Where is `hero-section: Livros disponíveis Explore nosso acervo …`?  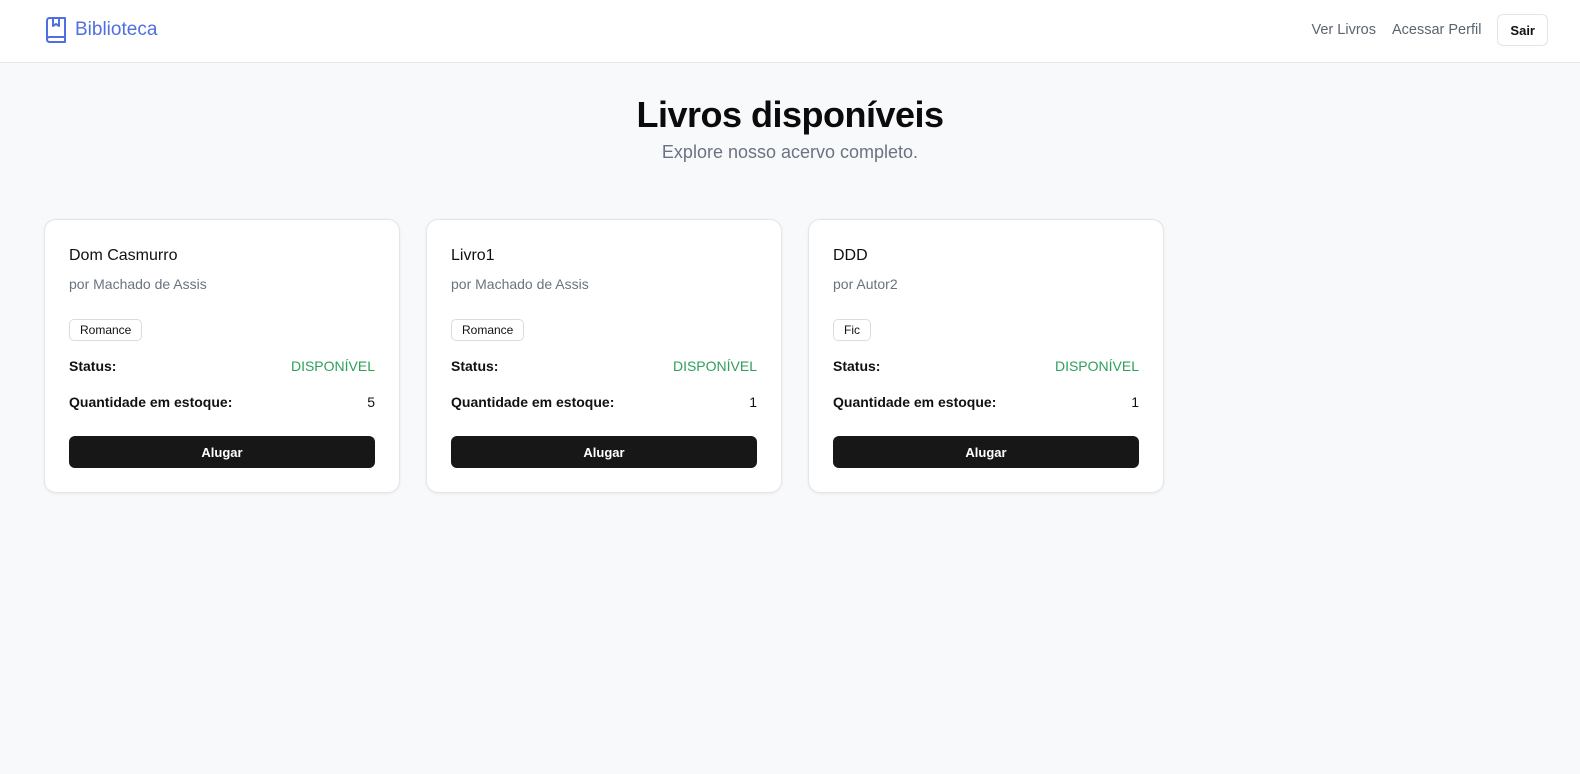
hero-section: Livros disponíveis Explore nosso acervo … is located at coordinates (790, 128).